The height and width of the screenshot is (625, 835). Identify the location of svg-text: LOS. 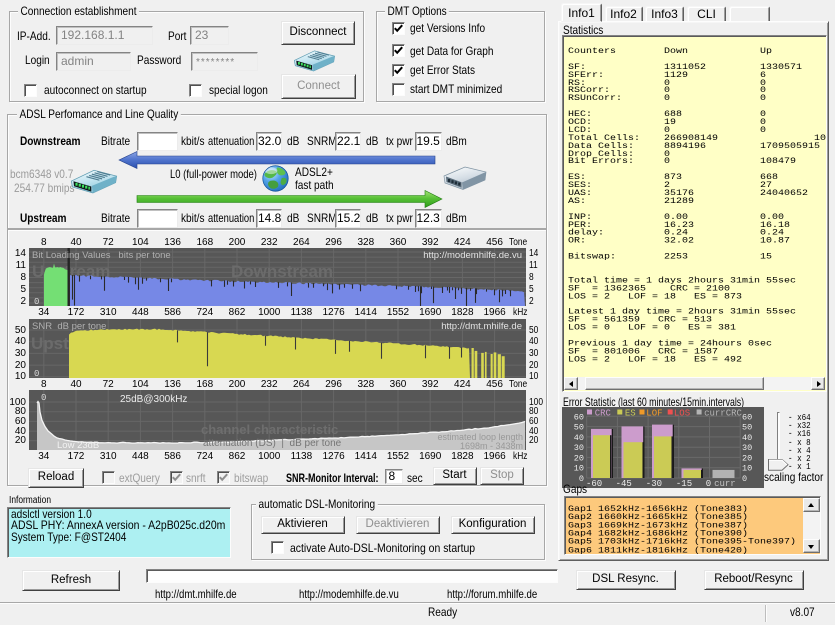
(682, 414).